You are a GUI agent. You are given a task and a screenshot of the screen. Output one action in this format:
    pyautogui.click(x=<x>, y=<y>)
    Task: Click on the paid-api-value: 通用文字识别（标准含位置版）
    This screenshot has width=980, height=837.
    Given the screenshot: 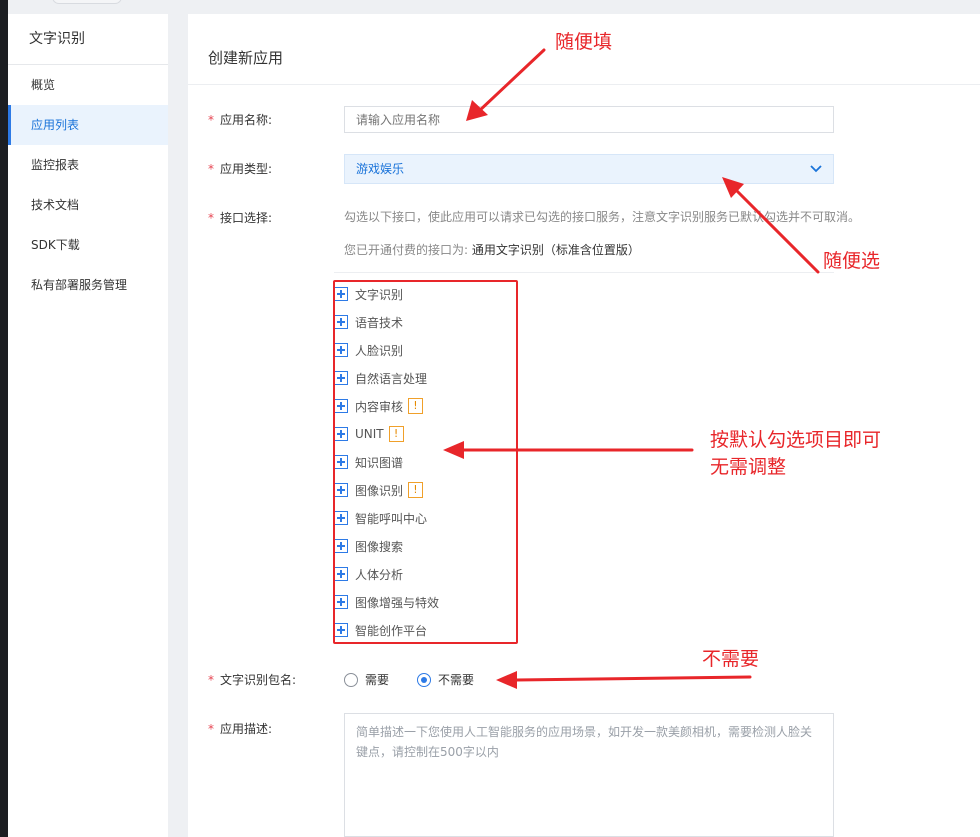 What is the action you would take?
    pyautogui.click(x=555, y=250)
    